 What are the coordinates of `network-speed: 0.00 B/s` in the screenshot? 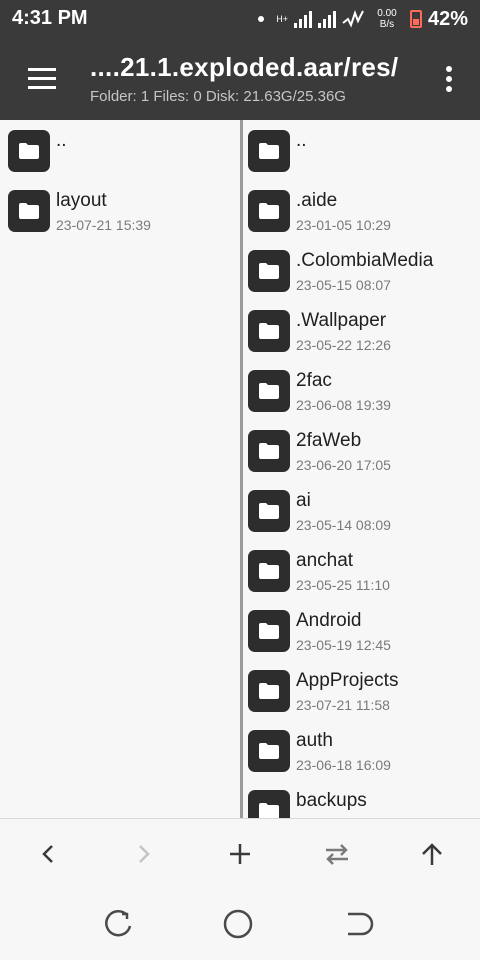 It's located at (387, 19).